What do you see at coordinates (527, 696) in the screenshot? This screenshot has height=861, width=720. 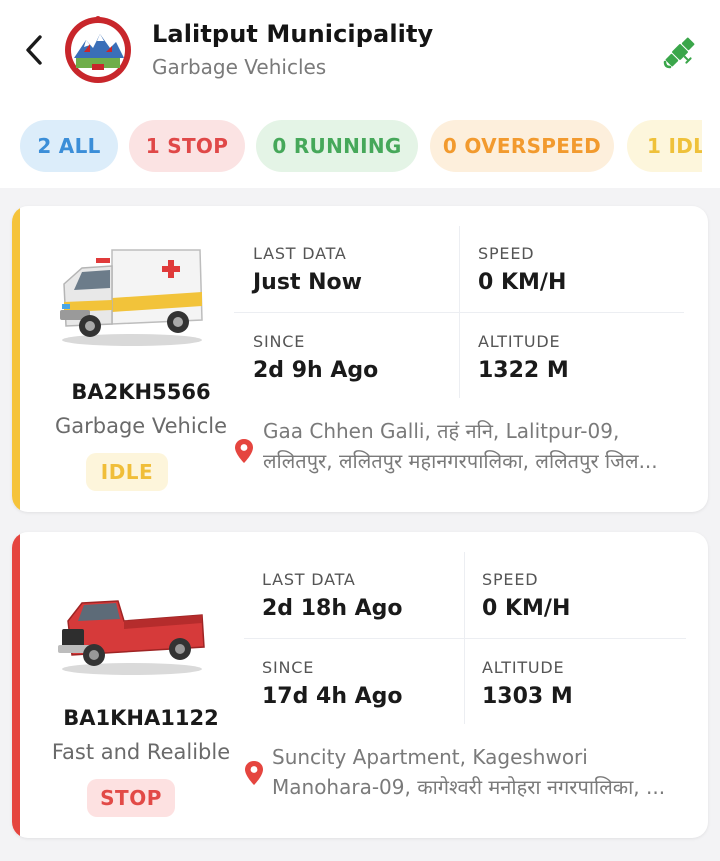 I see `altitude-value: 1303 M` at bounding box center [527, 696].